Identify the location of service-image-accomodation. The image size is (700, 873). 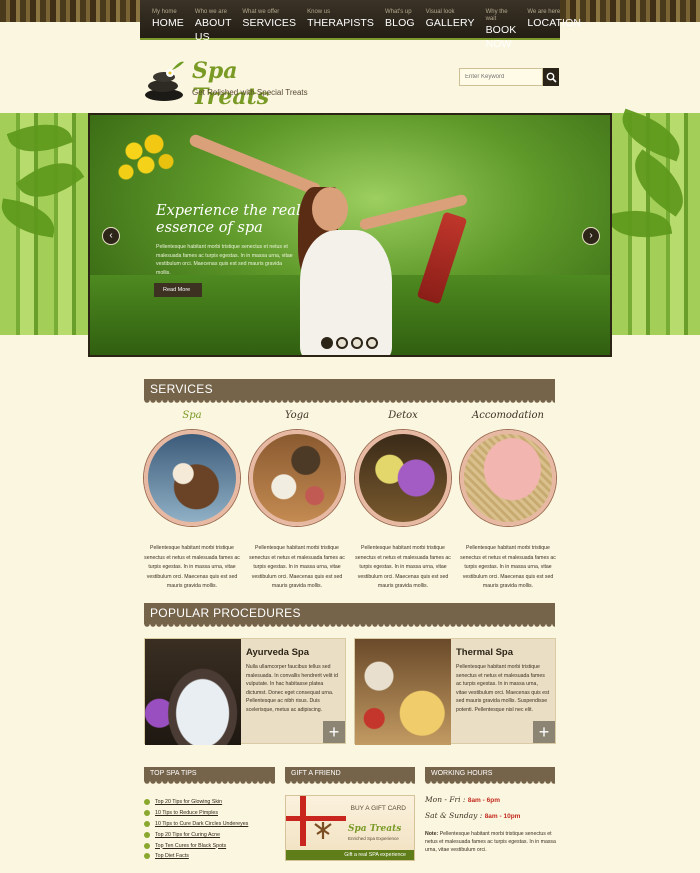
(508, 478).